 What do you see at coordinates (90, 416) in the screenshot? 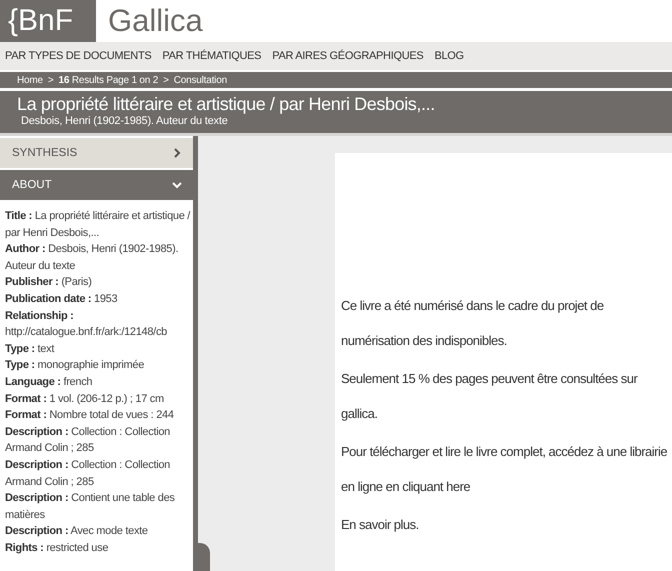
I see `metadata-entry: Format : Nombre total de vues : 244` at bounding box center [90, 416].